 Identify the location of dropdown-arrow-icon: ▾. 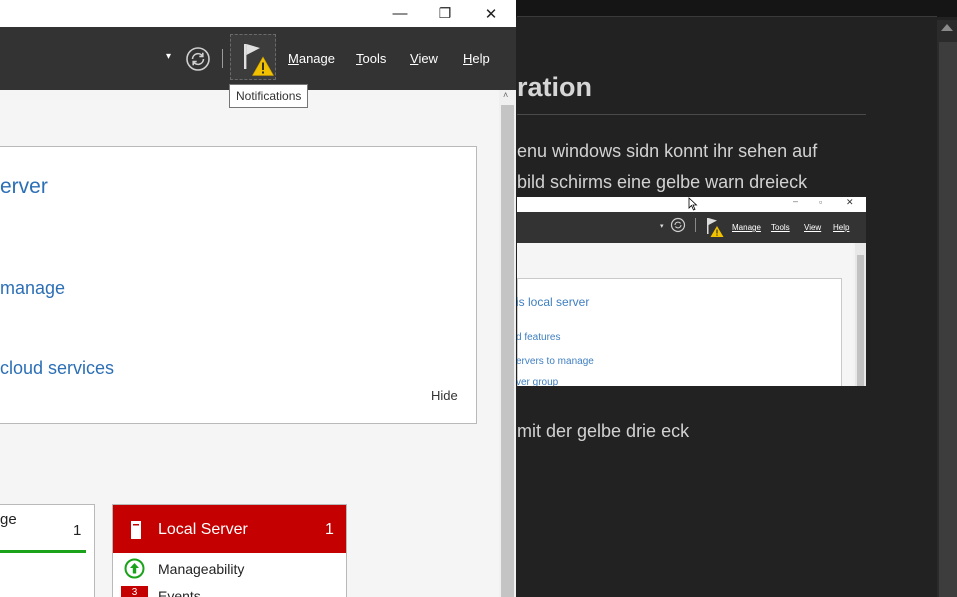
(168, 56).